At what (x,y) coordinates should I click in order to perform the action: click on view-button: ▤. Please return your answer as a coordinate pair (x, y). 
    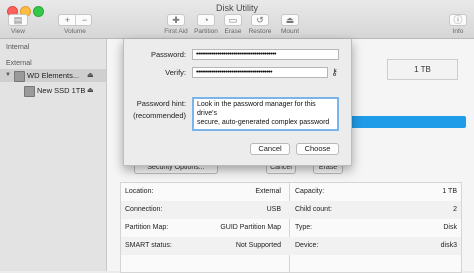
    Looking at the image, I should click on (18, 20).